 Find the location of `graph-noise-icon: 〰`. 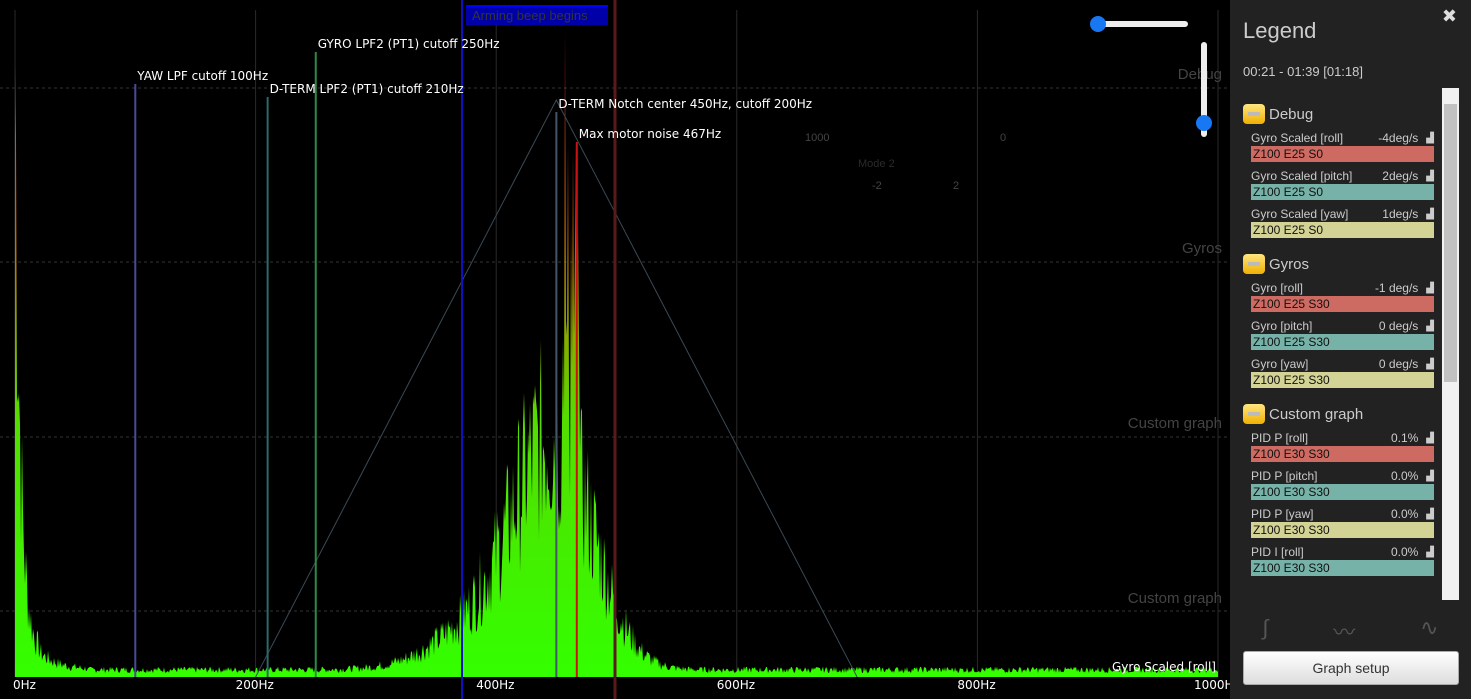

graph-noise-icon: 〰 is located at coordinates (1344, 631).